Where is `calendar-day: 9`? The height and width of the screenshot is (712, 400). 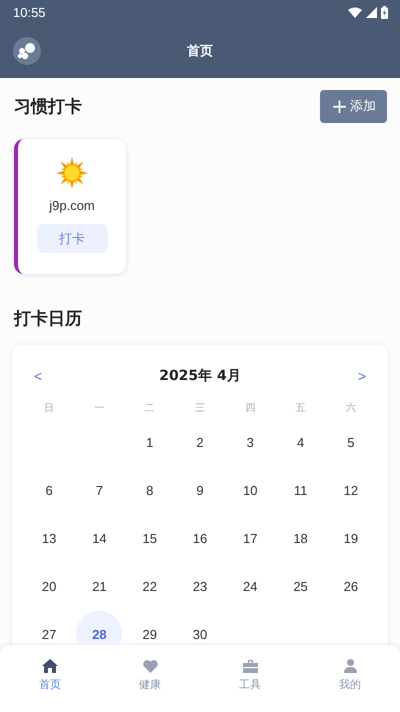
calendar-day: 9 is located at coordinates (199, 490).